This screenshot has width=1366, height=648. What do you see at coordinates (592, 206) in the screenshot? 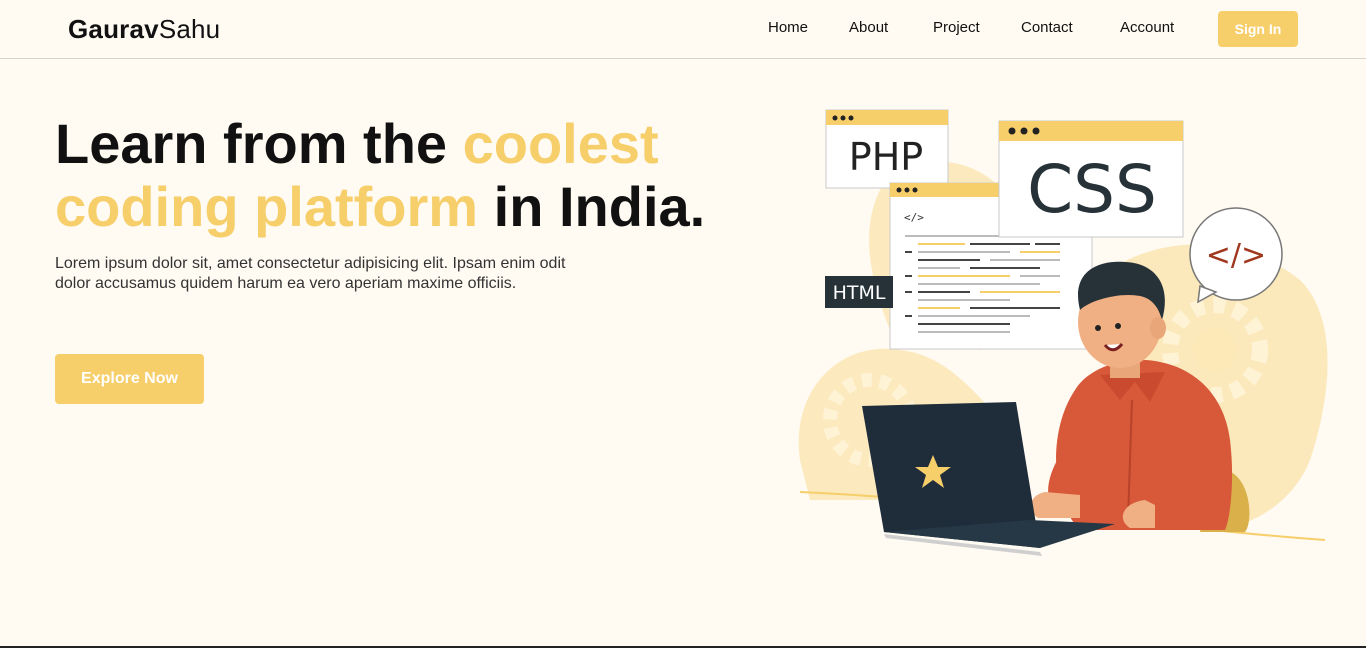
I see `headline-part2: in India.` at bounding box center [592, 206].